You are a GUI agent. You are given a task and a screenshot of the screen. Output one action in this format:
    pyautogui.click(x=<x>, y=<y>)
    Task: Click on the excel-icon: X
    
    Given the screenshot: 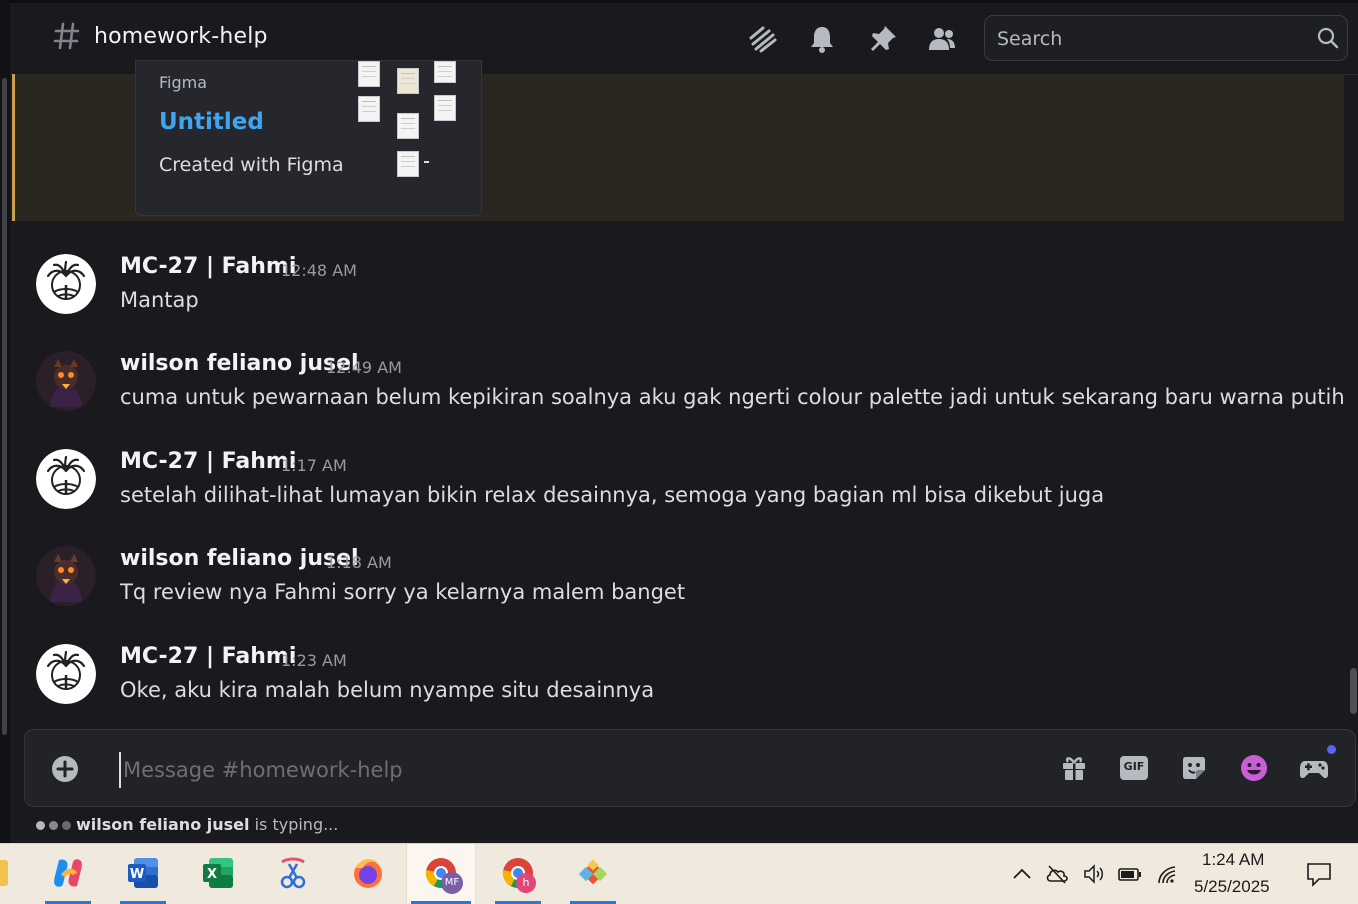 What is the action you would take?
    pyautogui.click(x=218, y=873)
    